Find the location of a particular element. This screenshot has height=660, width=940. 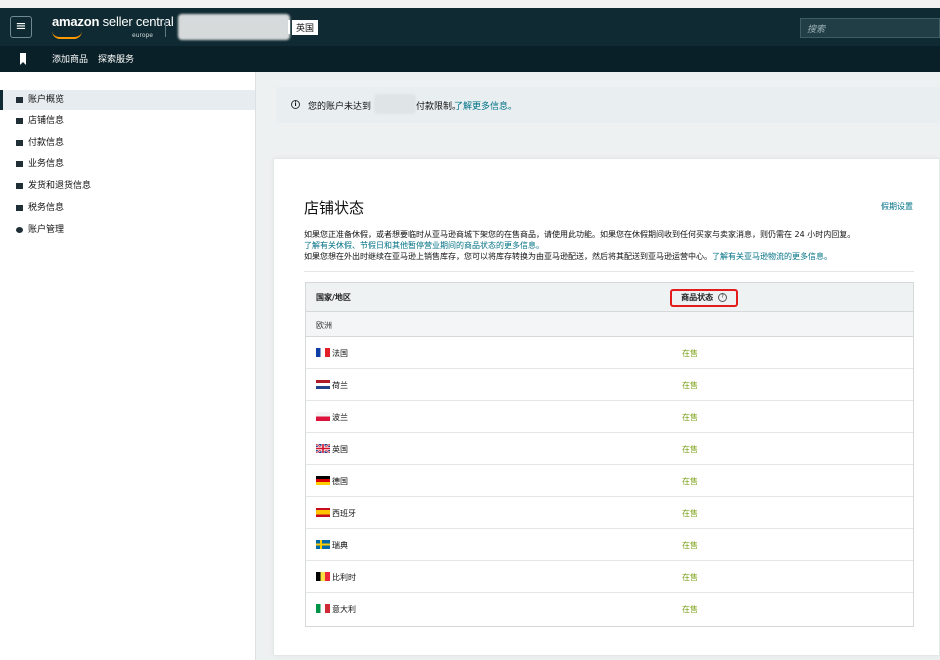

divider is located at coordinates (609, 271).